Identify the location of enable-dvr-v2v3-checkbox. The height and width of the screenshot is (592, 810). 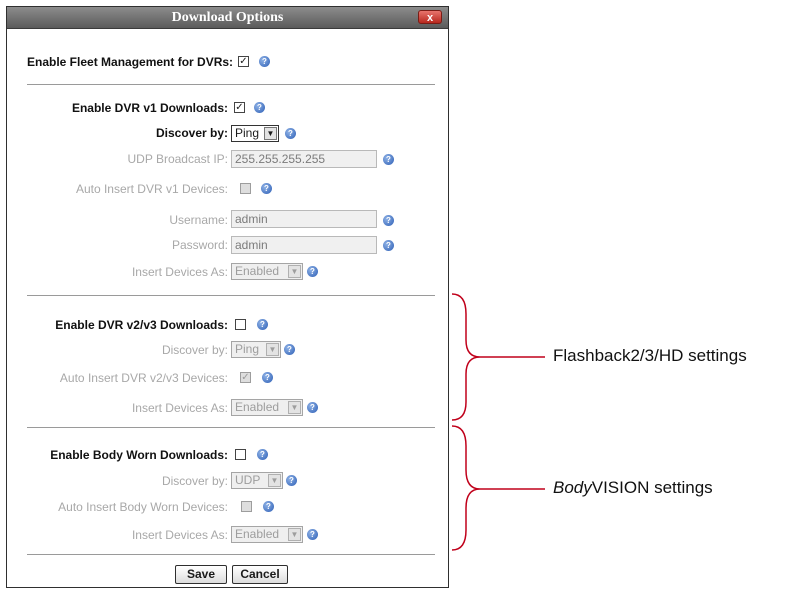
(240, 324).